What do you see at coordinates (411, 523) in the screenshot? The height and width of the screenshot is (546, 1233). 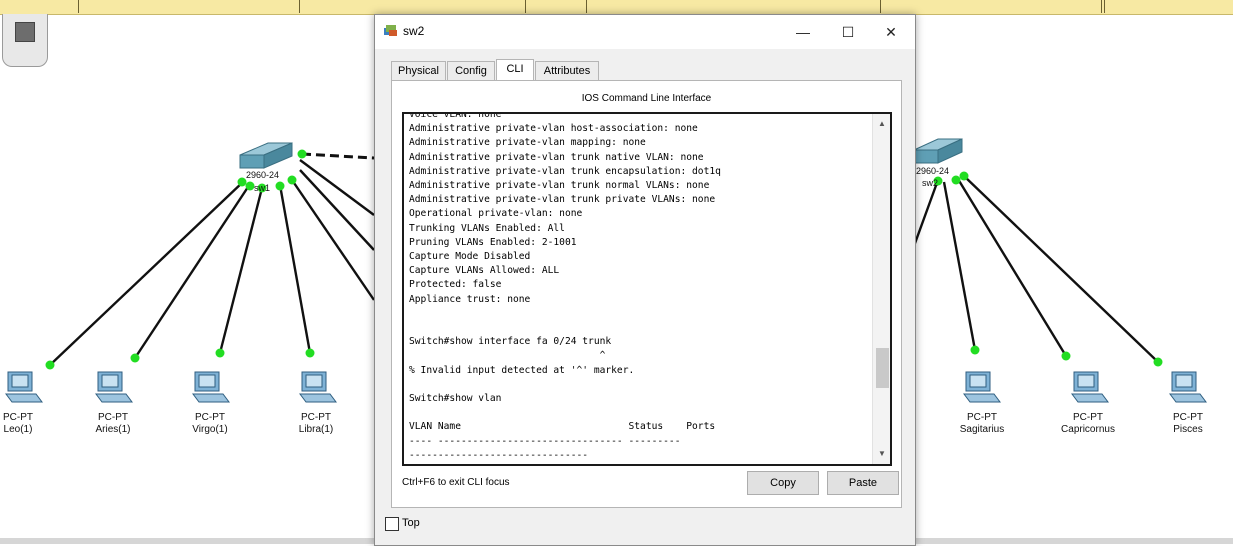 I see `top-checkbox-label: Top` at bounding box center [411, 523].